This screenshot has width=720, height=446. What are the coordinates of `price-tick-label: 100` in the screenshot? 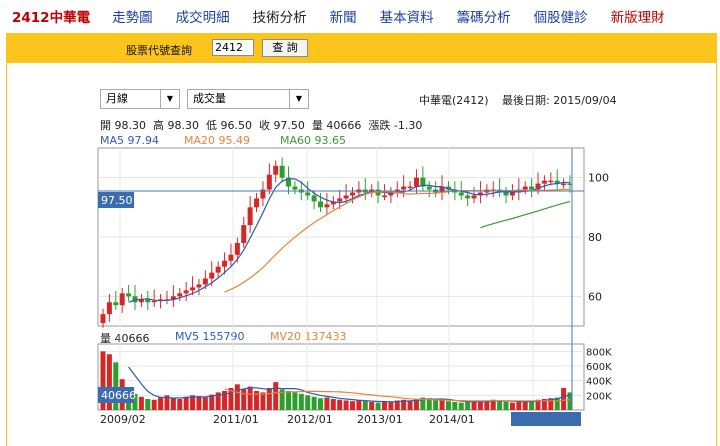 It's located at (598, 178).